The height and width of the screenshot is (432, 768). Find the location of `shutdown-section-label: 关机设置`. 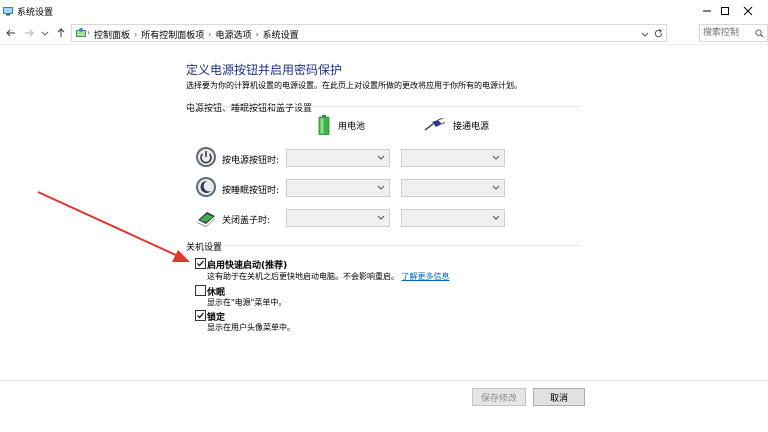

shutdown-section-label: 关机设置 is located at coordinates (204, 248).